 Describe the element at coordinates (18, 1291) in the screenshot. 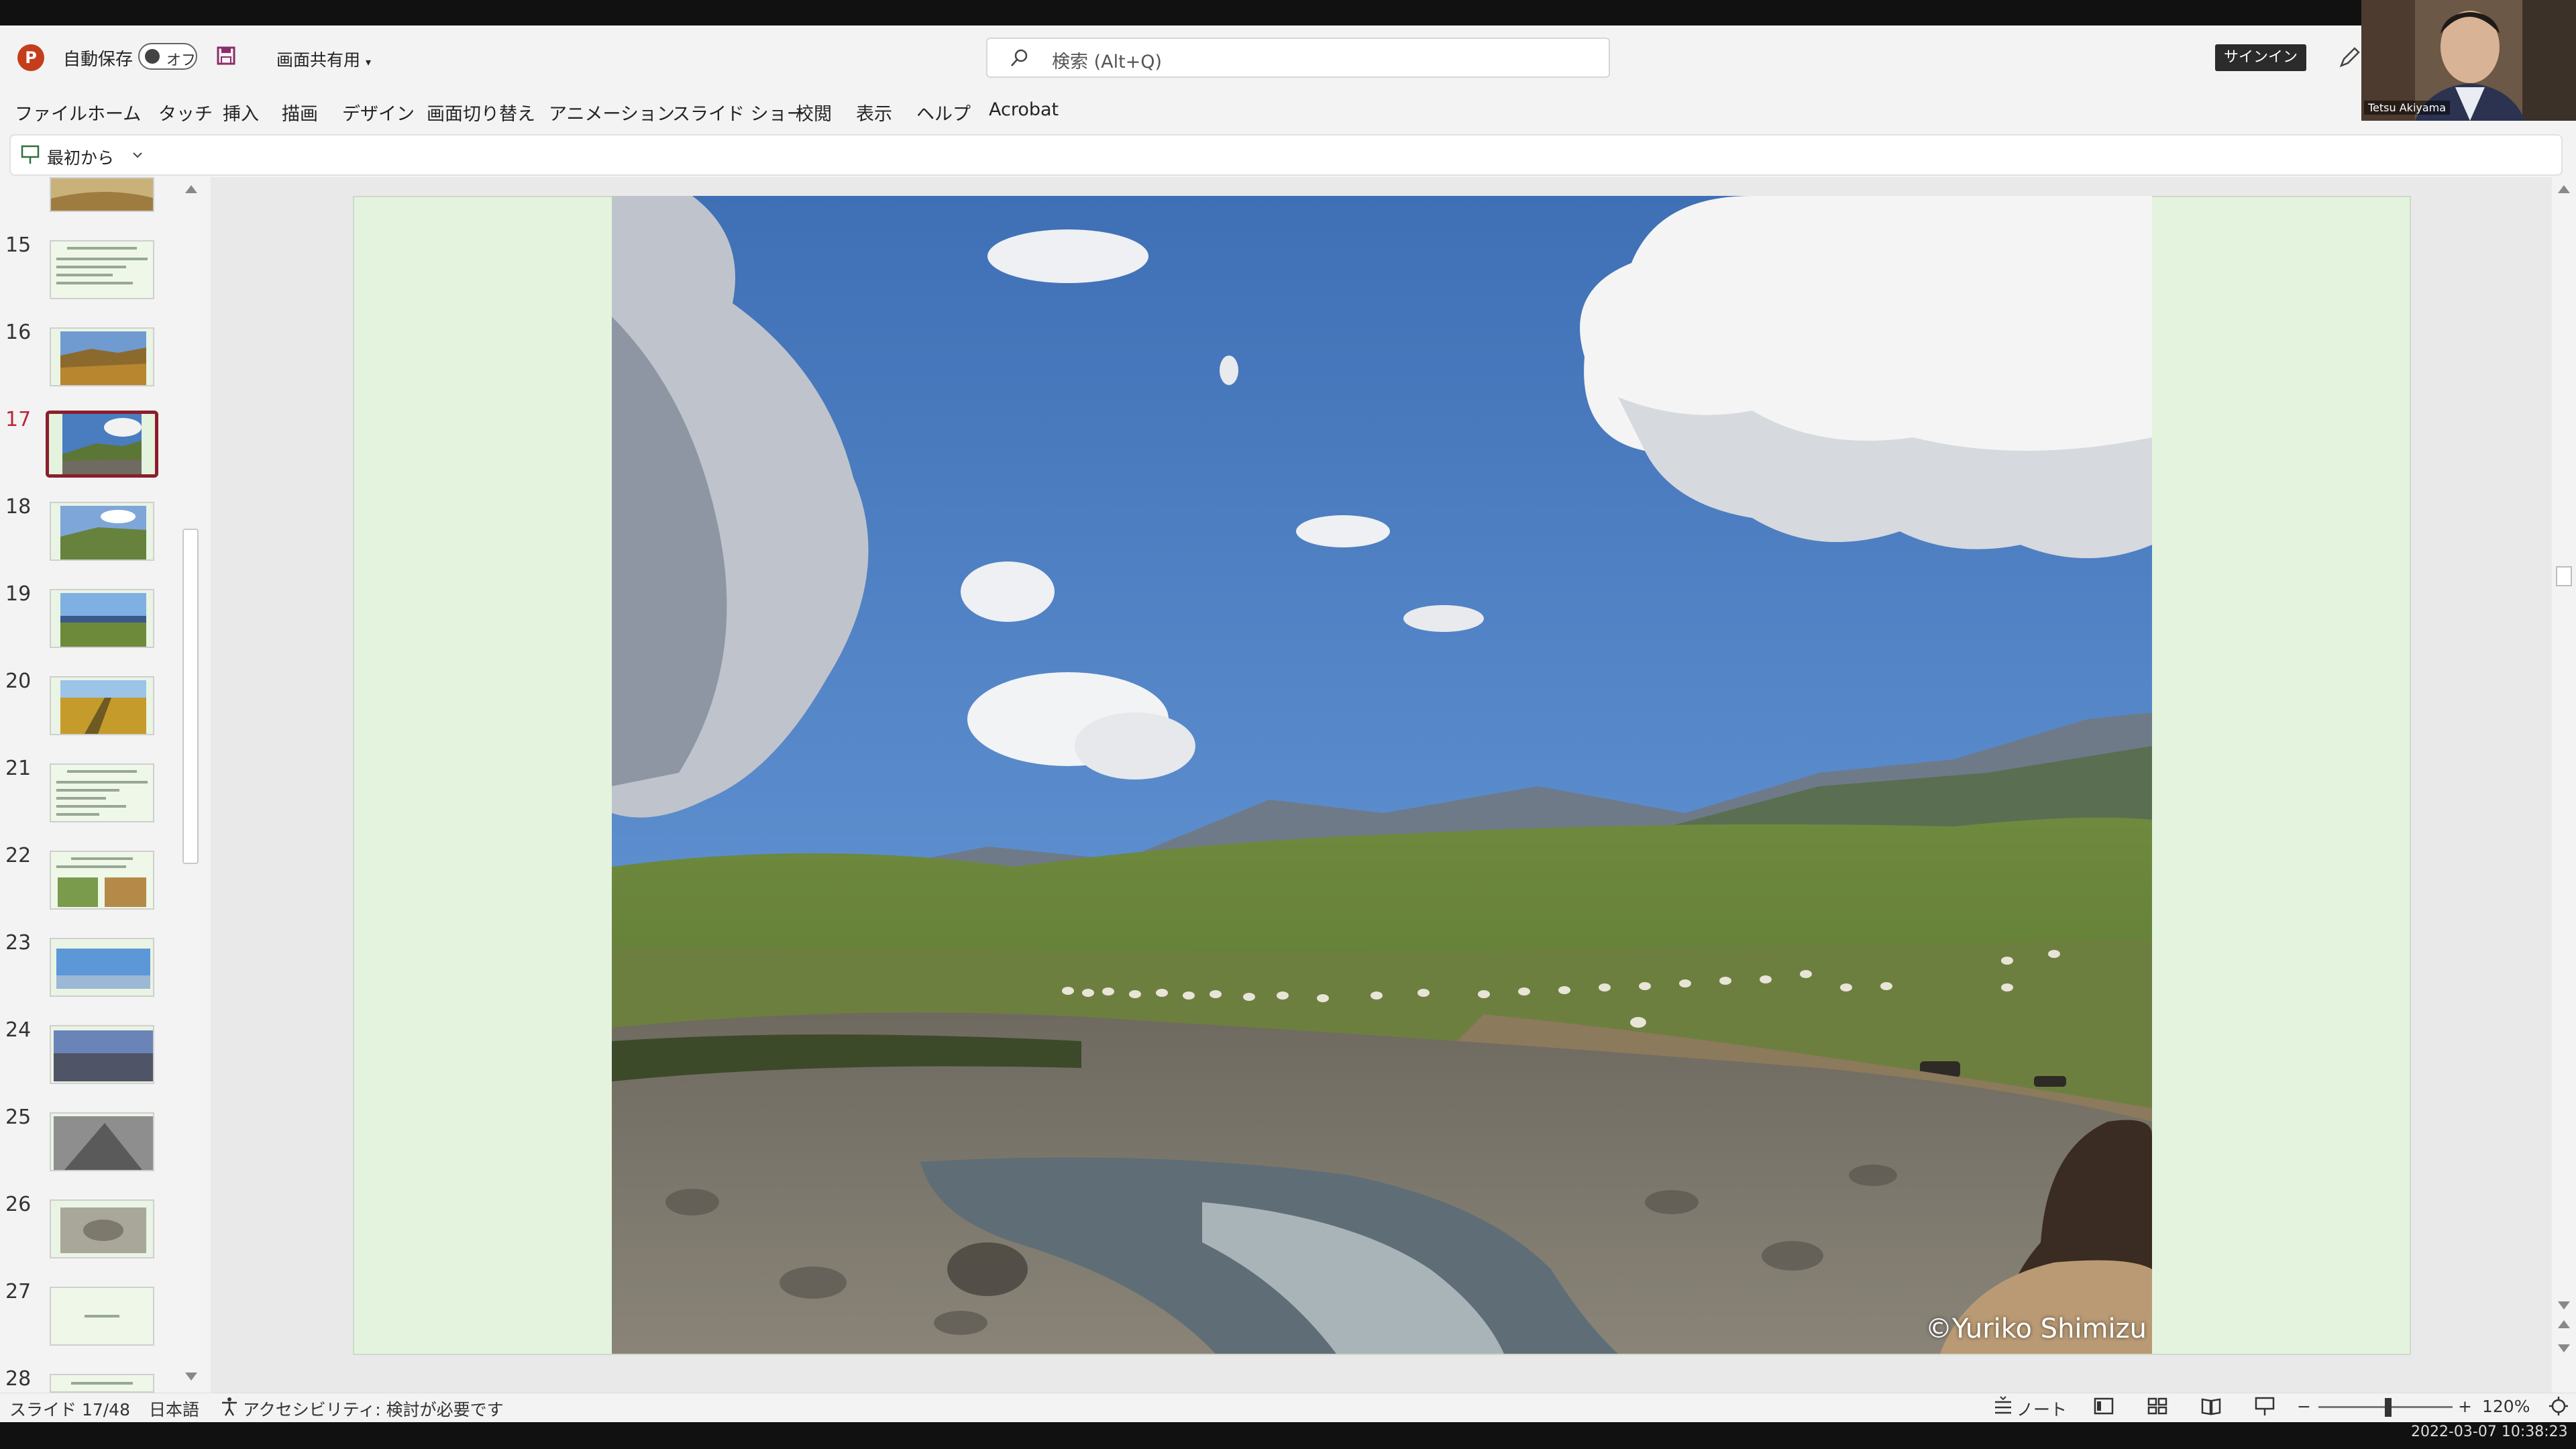

I see `slide-number: 27` at that location.